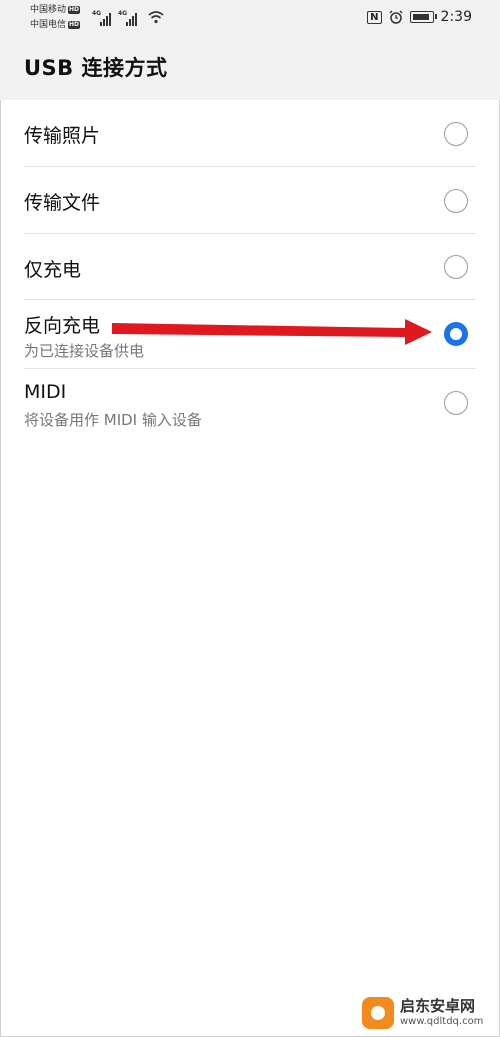  What do you see at coordinates (250, 267) in the screenshot?
I see `option-charge-only: 仅充电` at bounding box center [250, 267].